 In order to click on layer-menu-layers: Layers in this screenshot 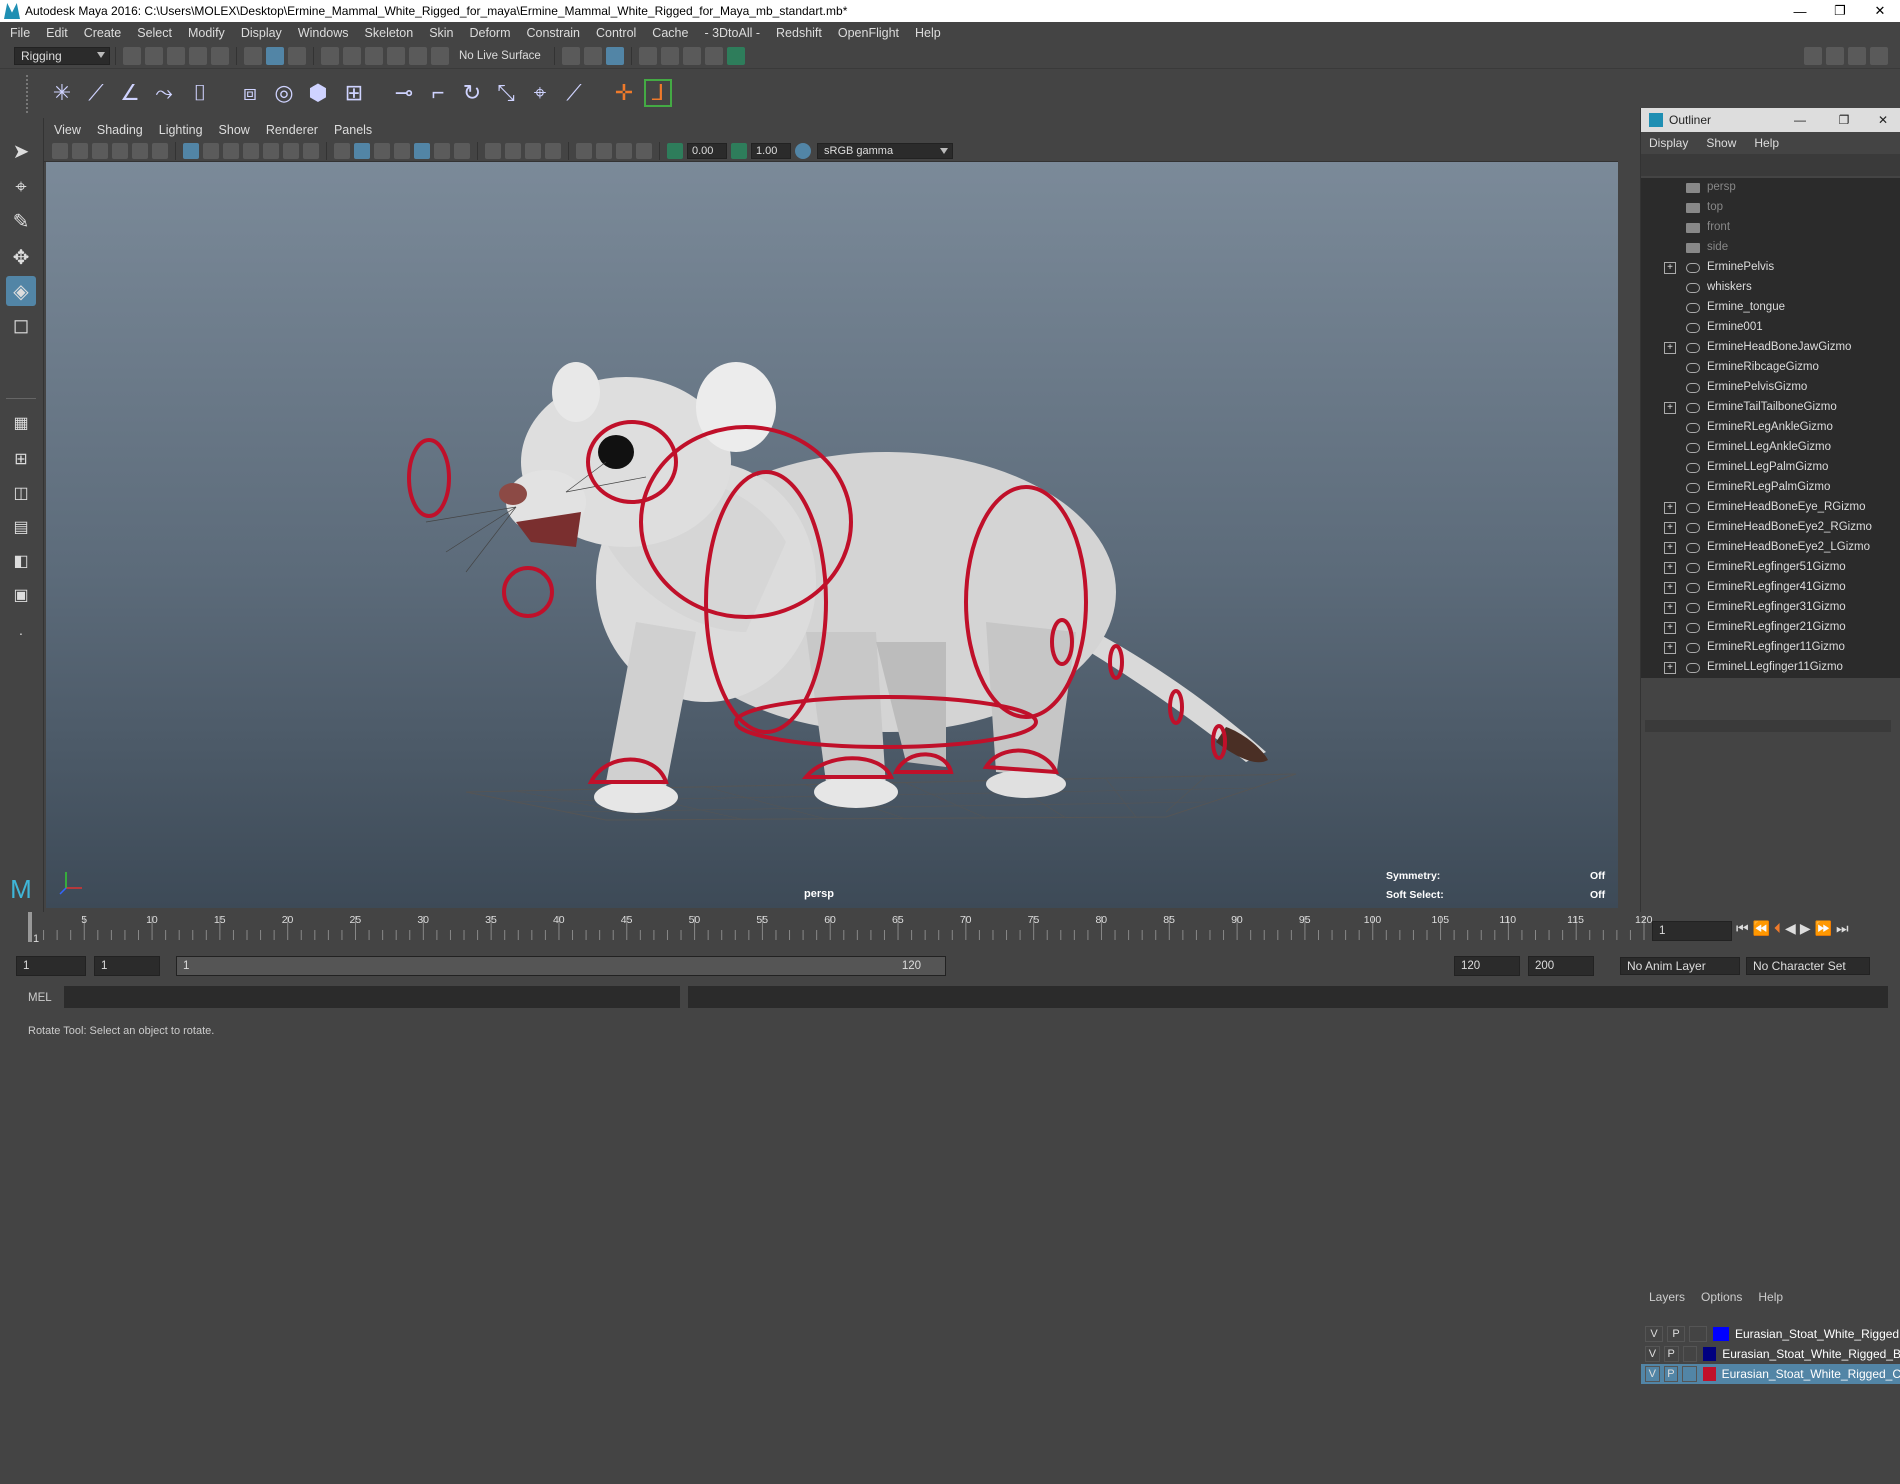, I will do `click(1667, 1297)`.